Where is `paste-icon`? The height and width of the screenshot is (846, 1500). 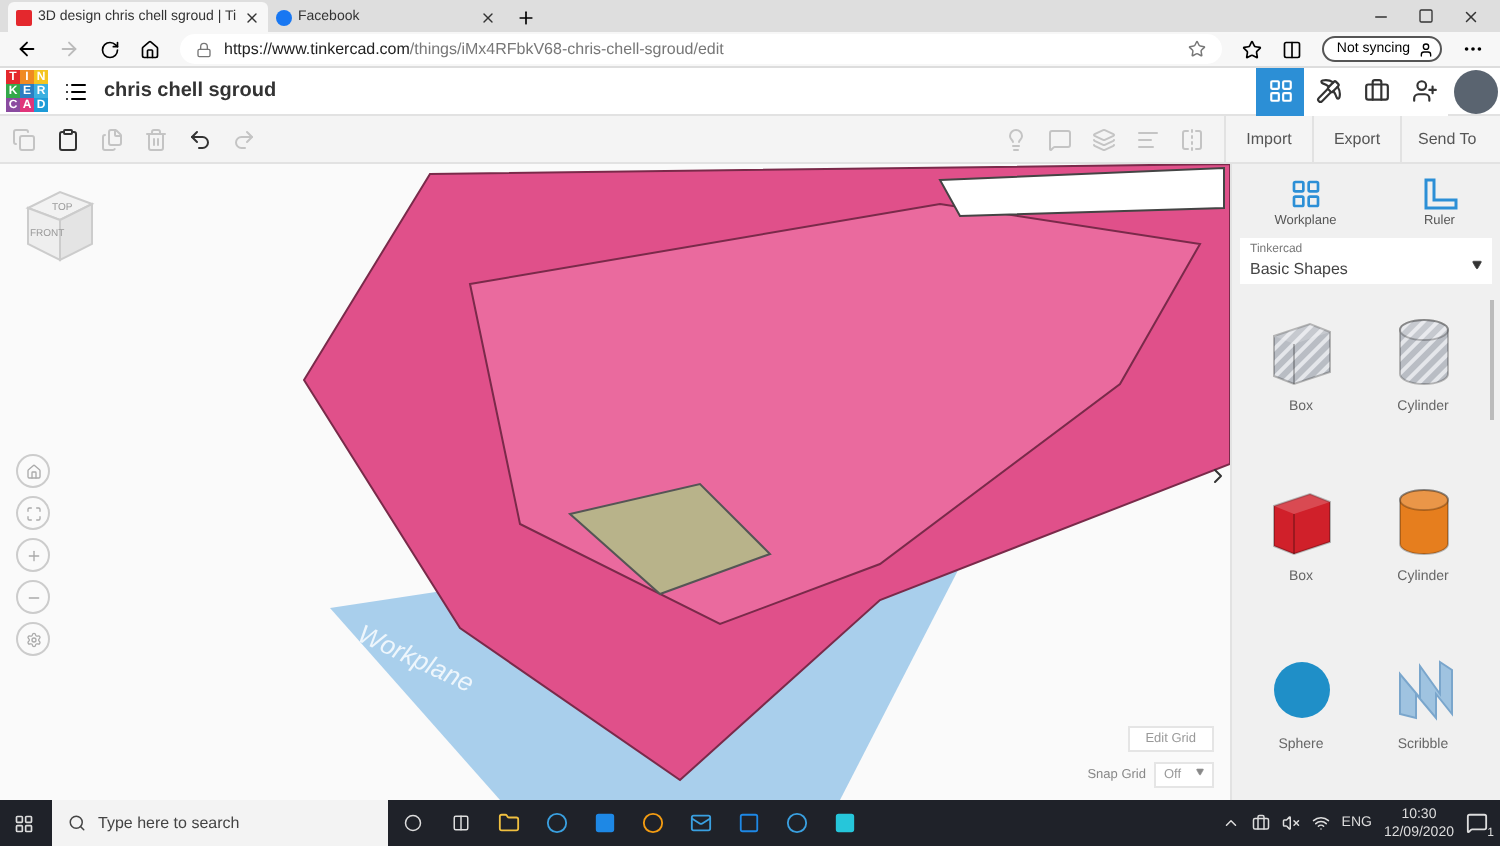 paste-icon is located at coordinates (68, 139).